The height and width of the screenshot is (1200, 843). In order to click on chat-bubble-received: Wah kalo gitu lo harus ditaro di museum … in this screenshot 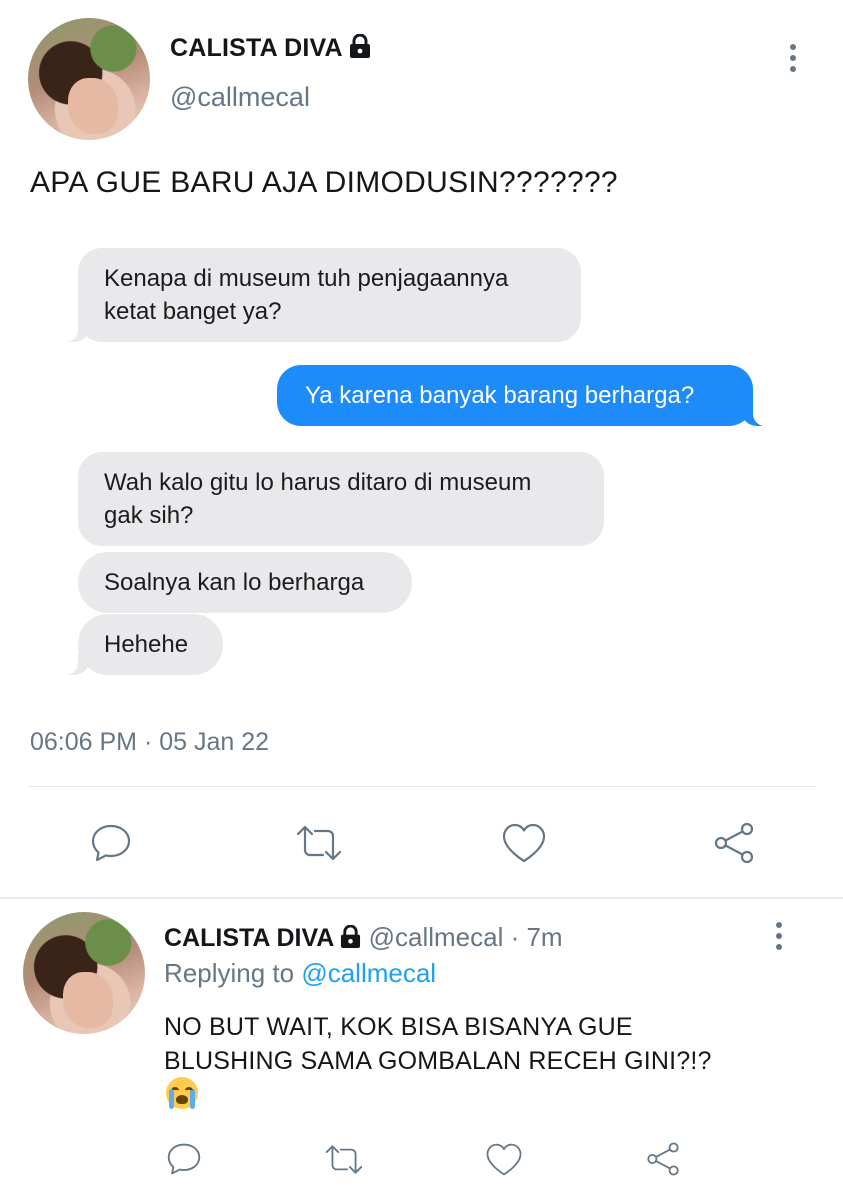, I will do `click(341, 499)`.